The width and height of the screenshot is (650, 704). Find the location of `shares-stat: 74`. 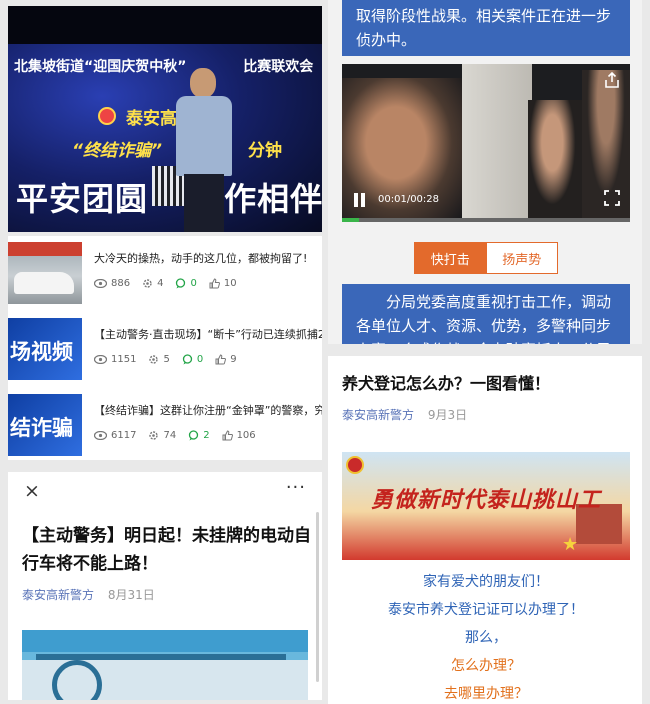

shares-stat: 74 is located at coordinates (162, 435).